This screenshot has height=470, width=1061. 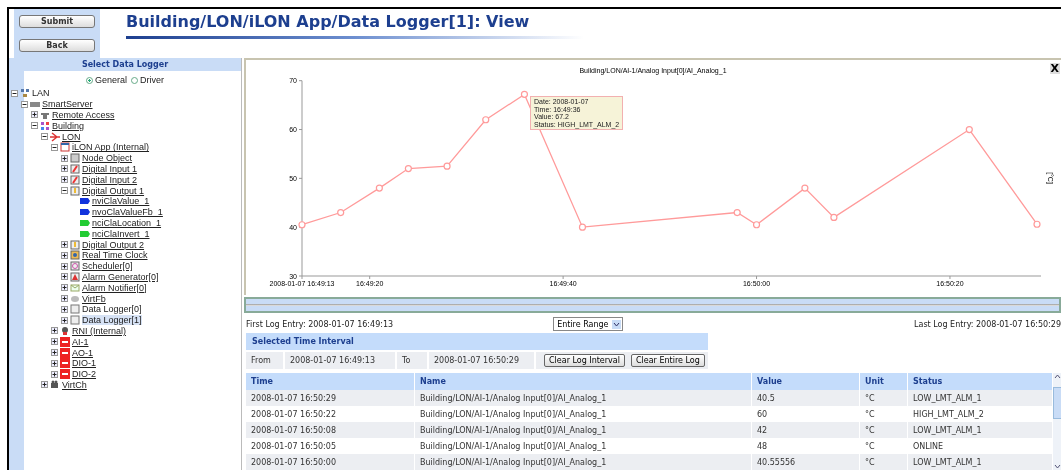 I want to click on tree-item: nciClaLocation_1, so click(x=127, y=222).